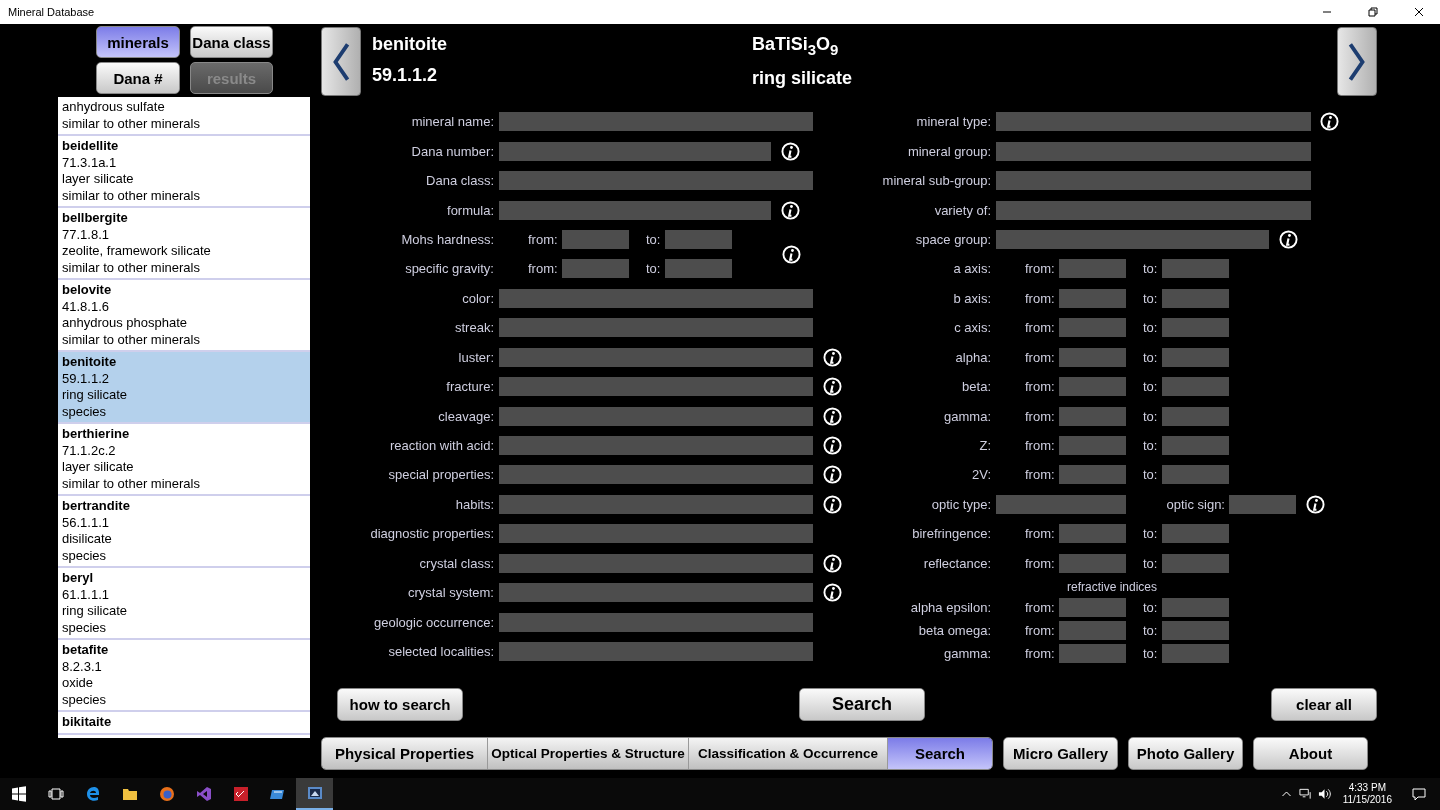 Image resolution: width=1440 pixels, height=810 pixels. I want to click on search-button: Search, so click(862, 704).